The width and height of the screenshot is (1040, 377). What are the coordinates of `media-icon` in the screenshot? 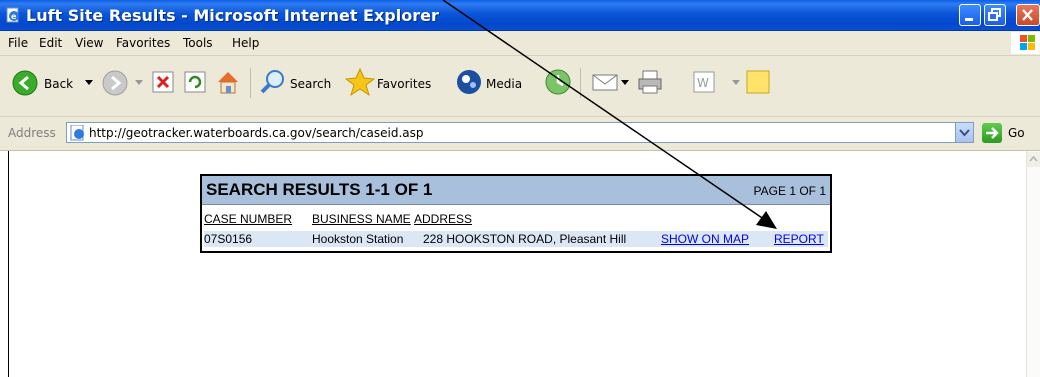 It's located at (470, 82).